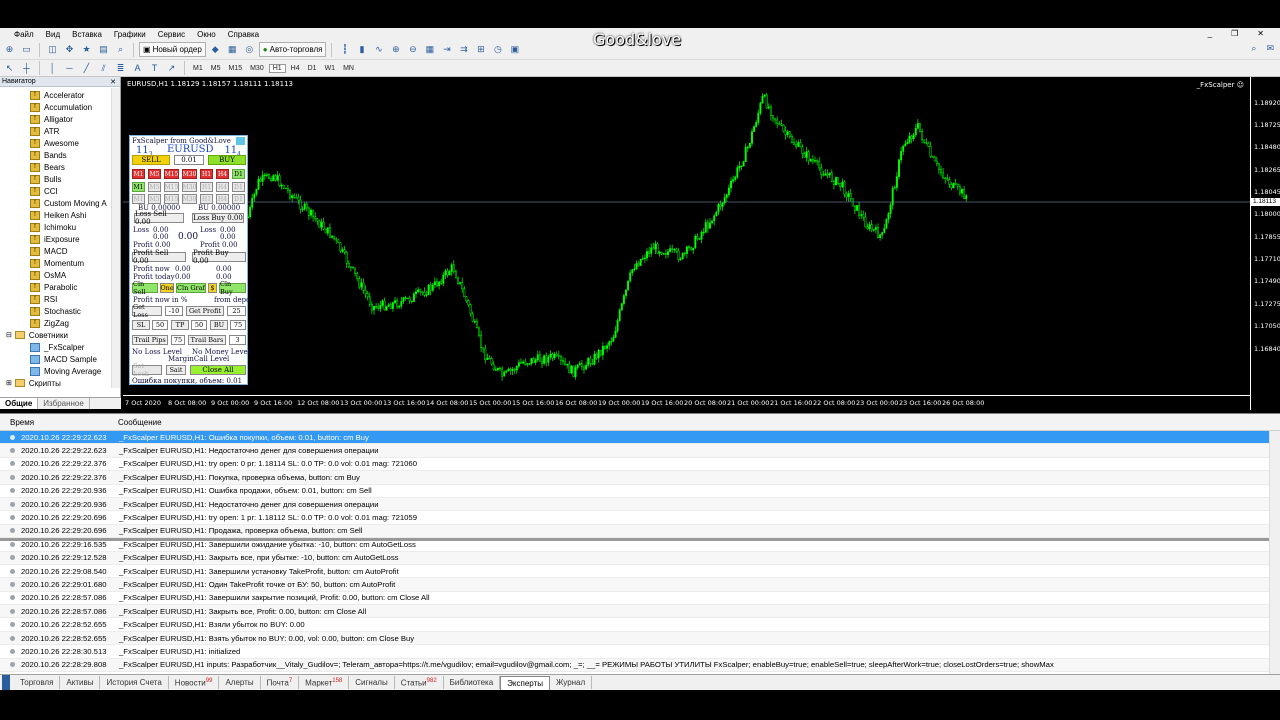 Image resolution: width=1280 pixels, height=720 pixels. Describe the element at coordinates (412, 50) in the screenshot. I see `zoom-out-icon: ⊖` at that location.